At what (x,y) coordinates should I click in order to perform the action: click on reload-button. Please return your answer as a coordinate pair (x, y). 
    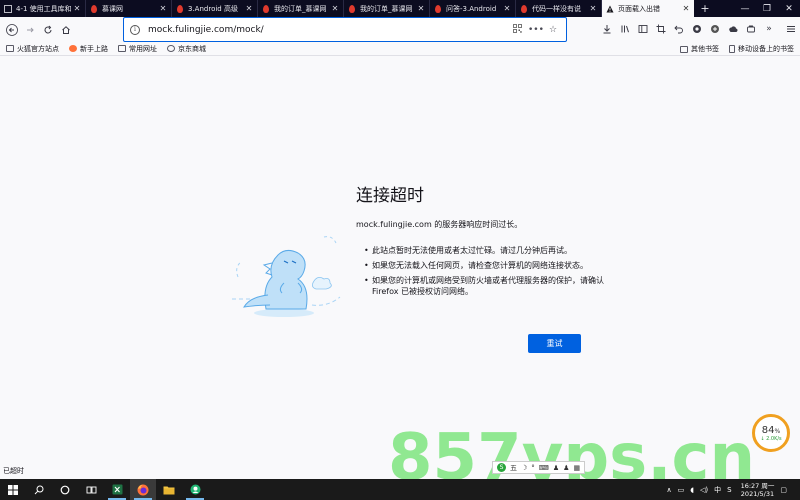
    Looking at the image, I should click on (48, 30).